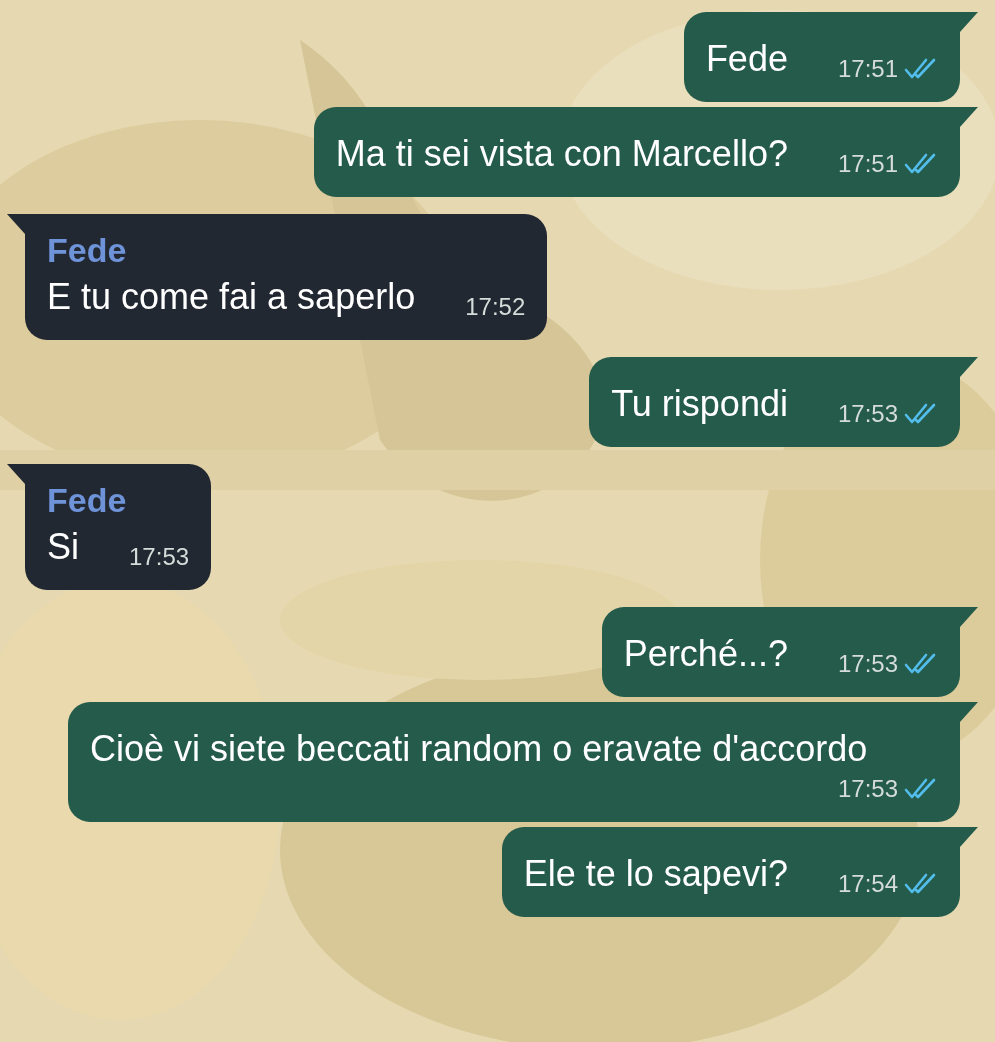  I want to click on message-text: Ele te lo sapevi?, so click(655, 874).